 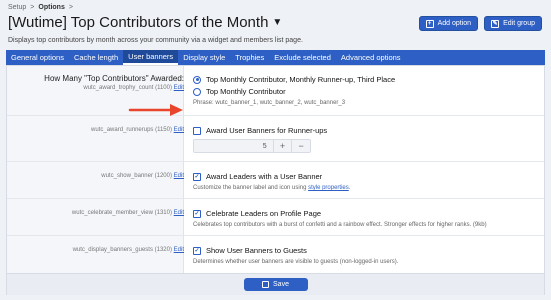 I want to click on row-show-banner-key: wutc_show_banner (1200), so click(x=136, y=176).